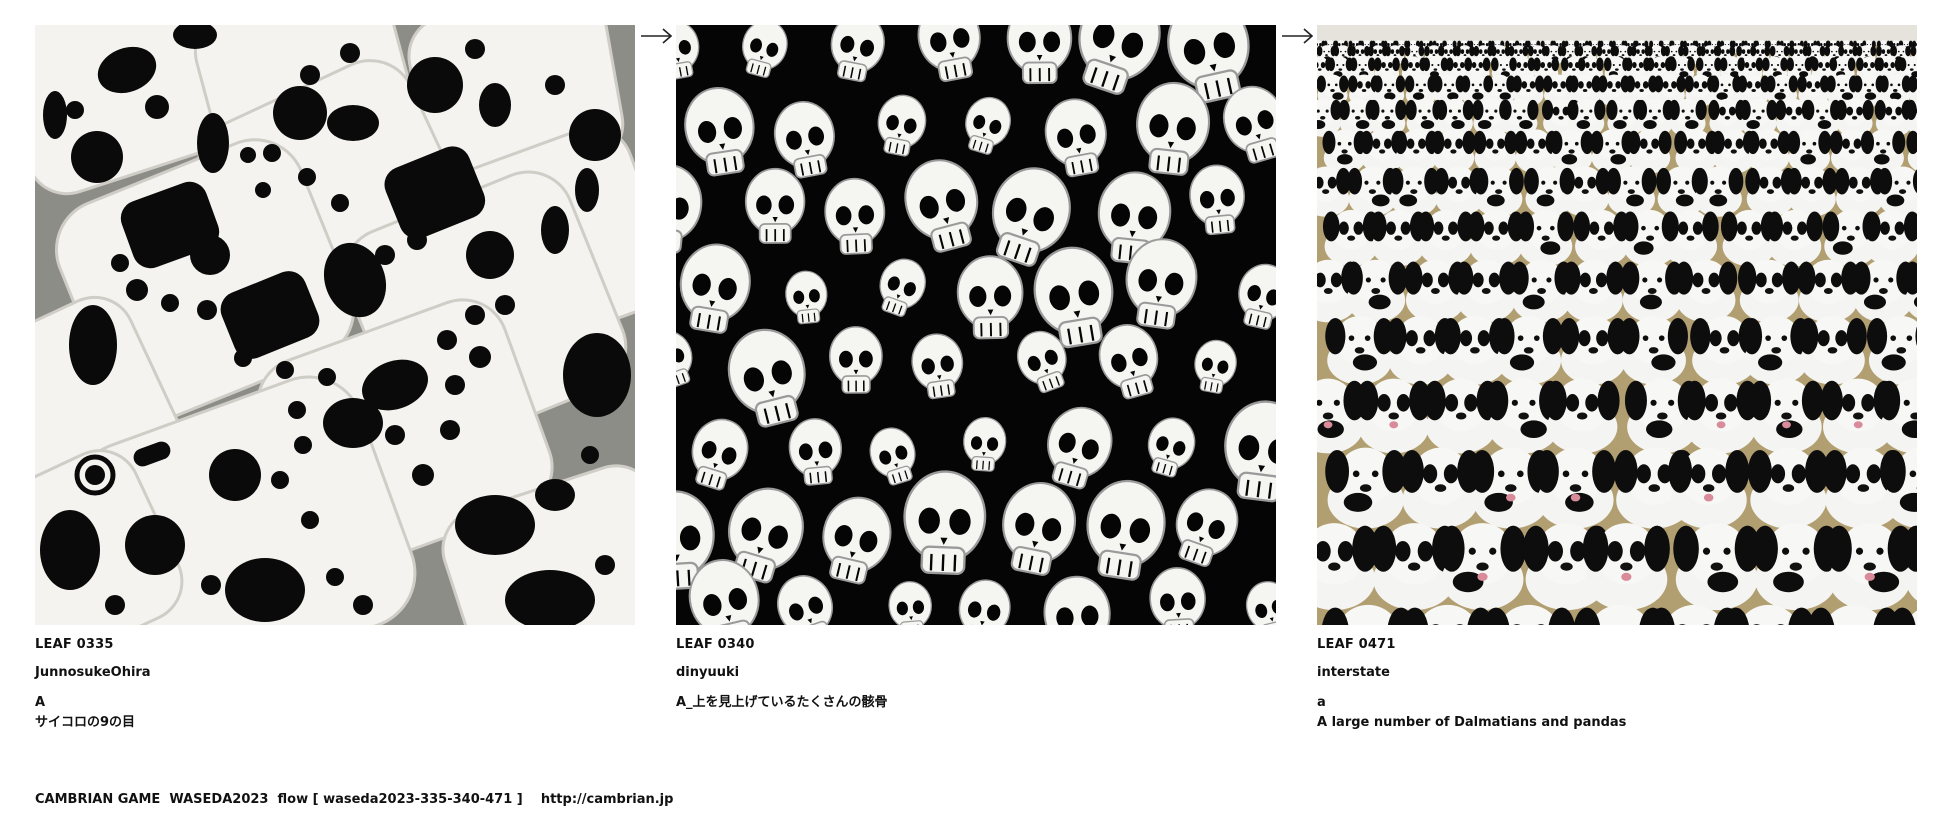  I want to click on leaf-author: dinyuuki, so click(707, 672).